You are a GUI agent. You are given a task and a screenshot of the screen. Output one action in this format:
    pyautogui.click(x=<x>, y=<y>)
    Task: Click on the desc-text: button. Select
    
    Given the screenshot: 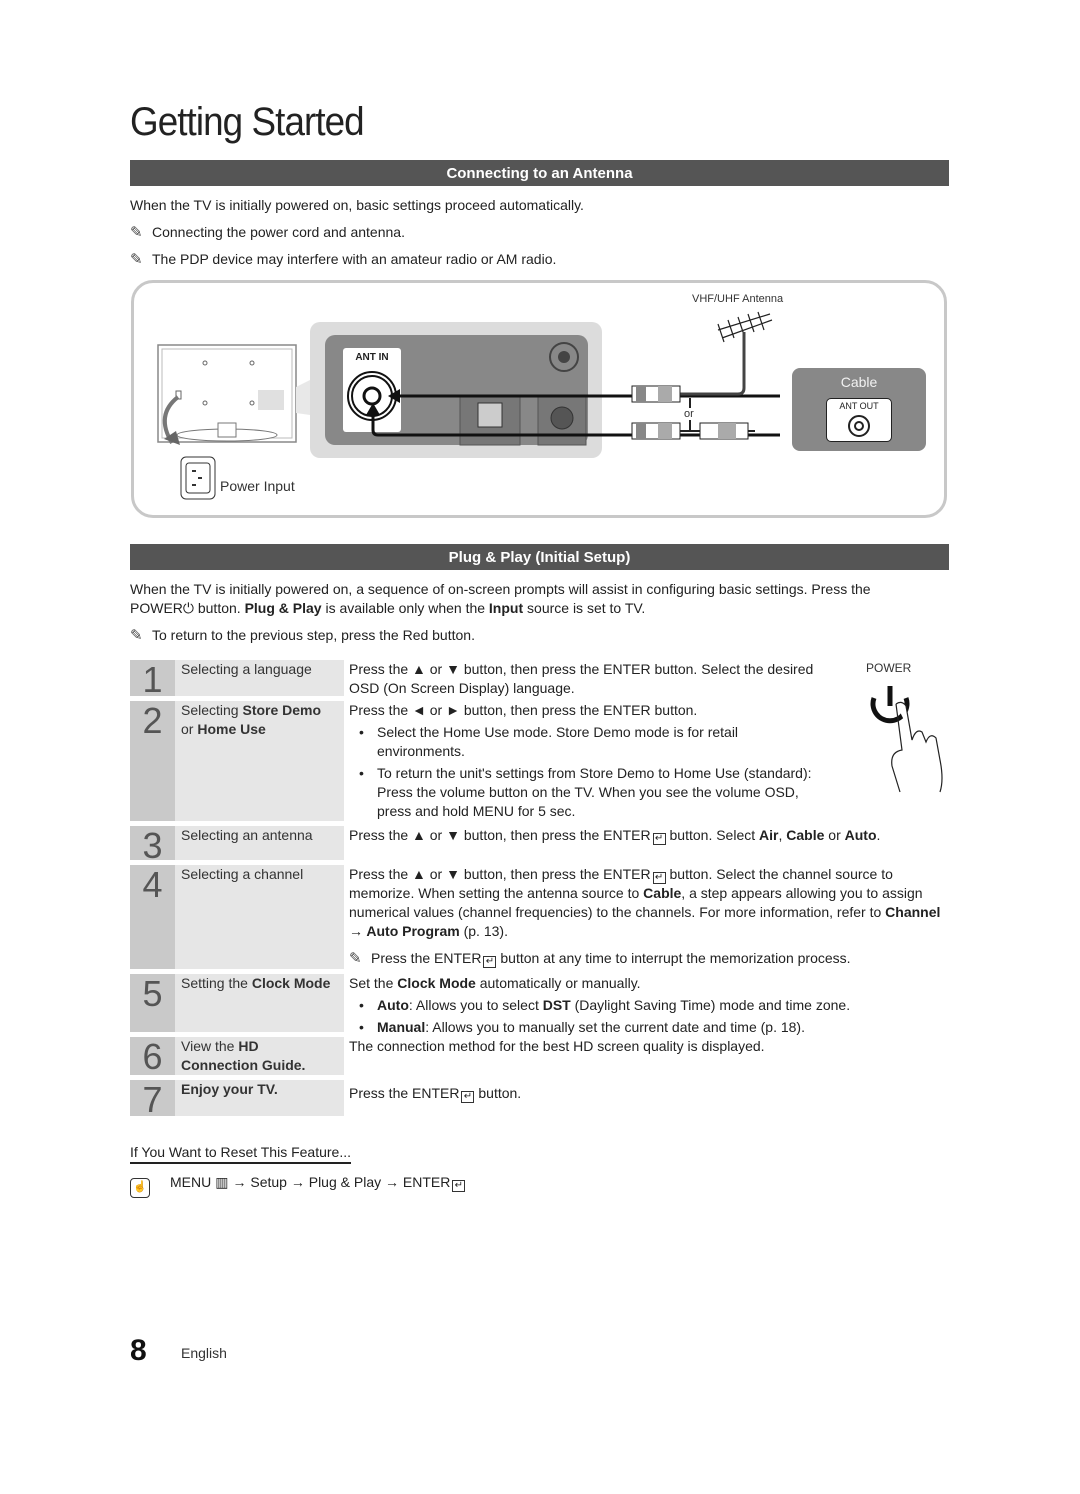 What is the action you would take?
    pyautogui.click(x=712, y=835)
    